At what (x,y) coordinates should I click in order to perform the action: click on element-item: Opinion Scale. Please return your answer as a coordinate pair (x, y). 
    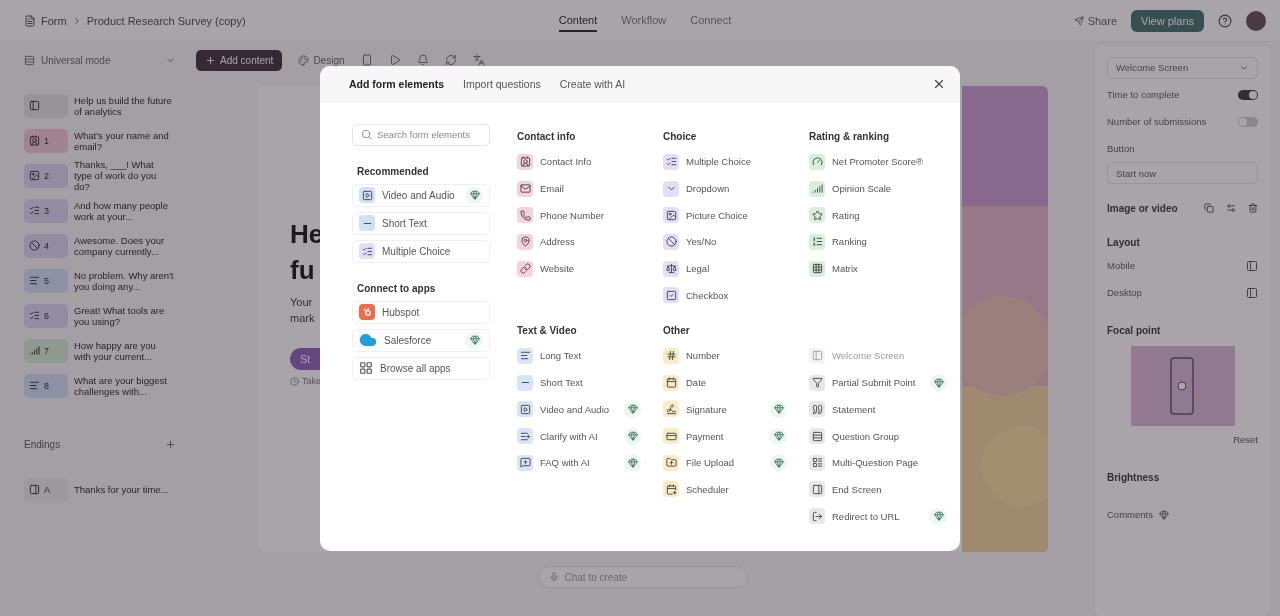
    Looking at the image, I should click on (878, 188).